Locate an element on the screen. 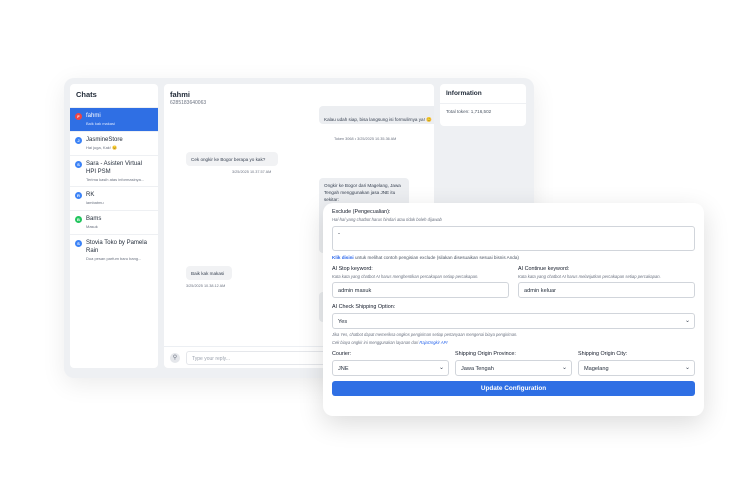 This screenshot has width=750, height=500. city-value: Magelang is located at coordinates (596, 369).